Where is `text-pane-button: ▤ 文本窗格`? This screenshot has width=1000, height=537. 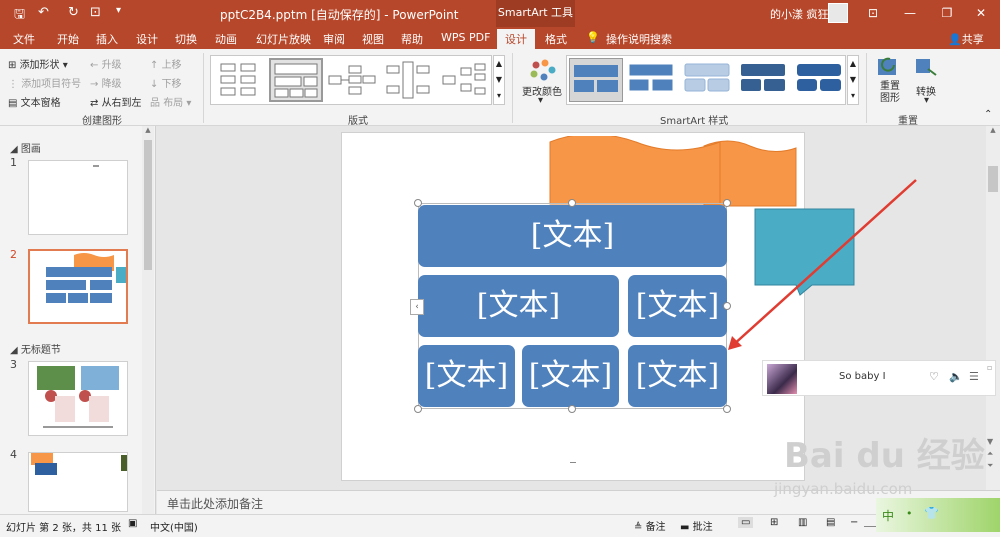
text-pane-button: ▤ 文本窗格 is located at coordinates (34, 101).